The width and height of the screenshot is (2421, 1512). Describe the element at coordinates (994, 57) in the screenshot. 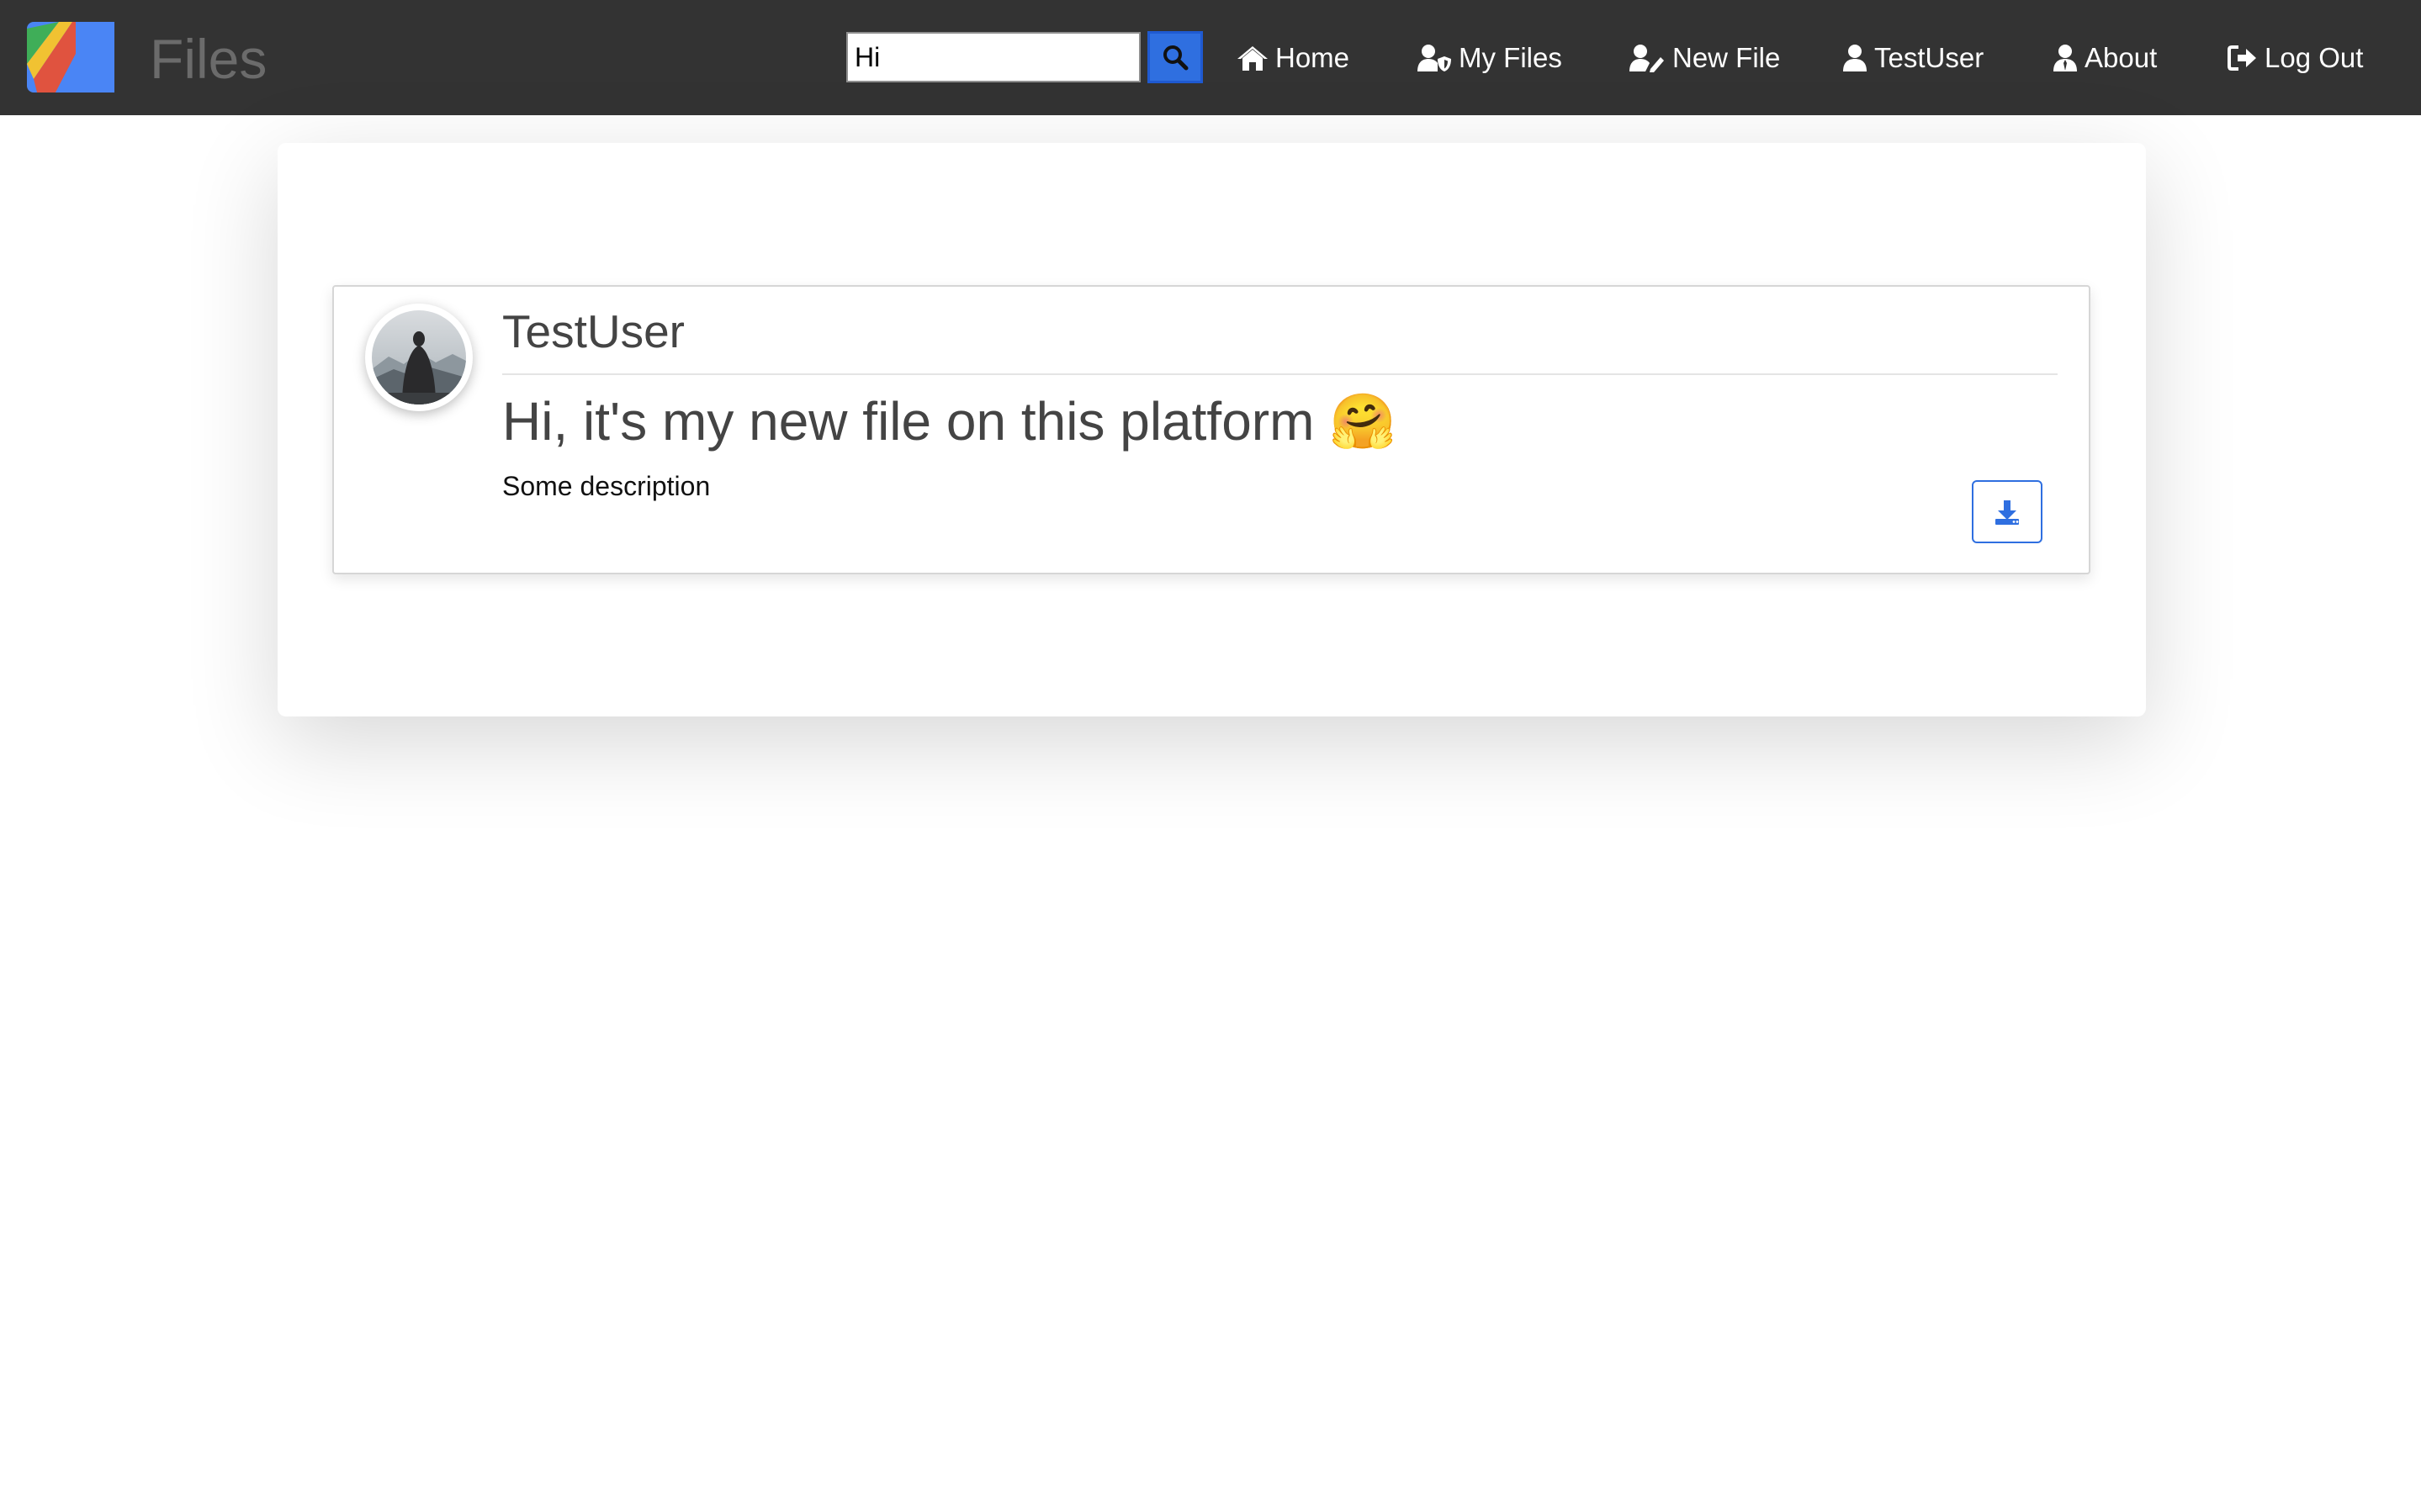

I see `search-input` at that location.